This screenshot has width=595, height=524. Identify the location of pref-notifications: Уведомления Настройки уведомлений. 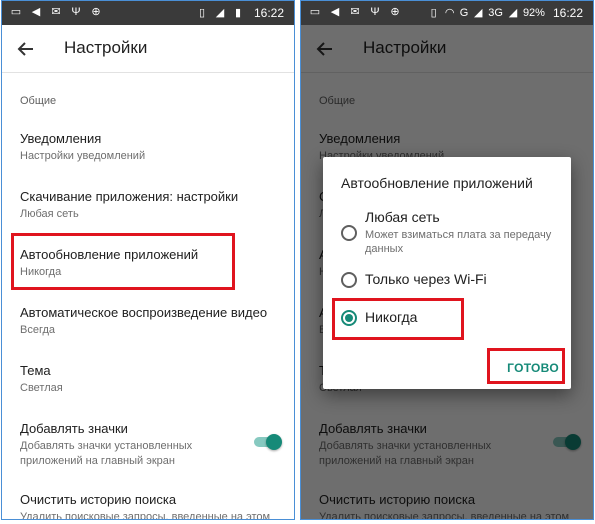
(151, 147).